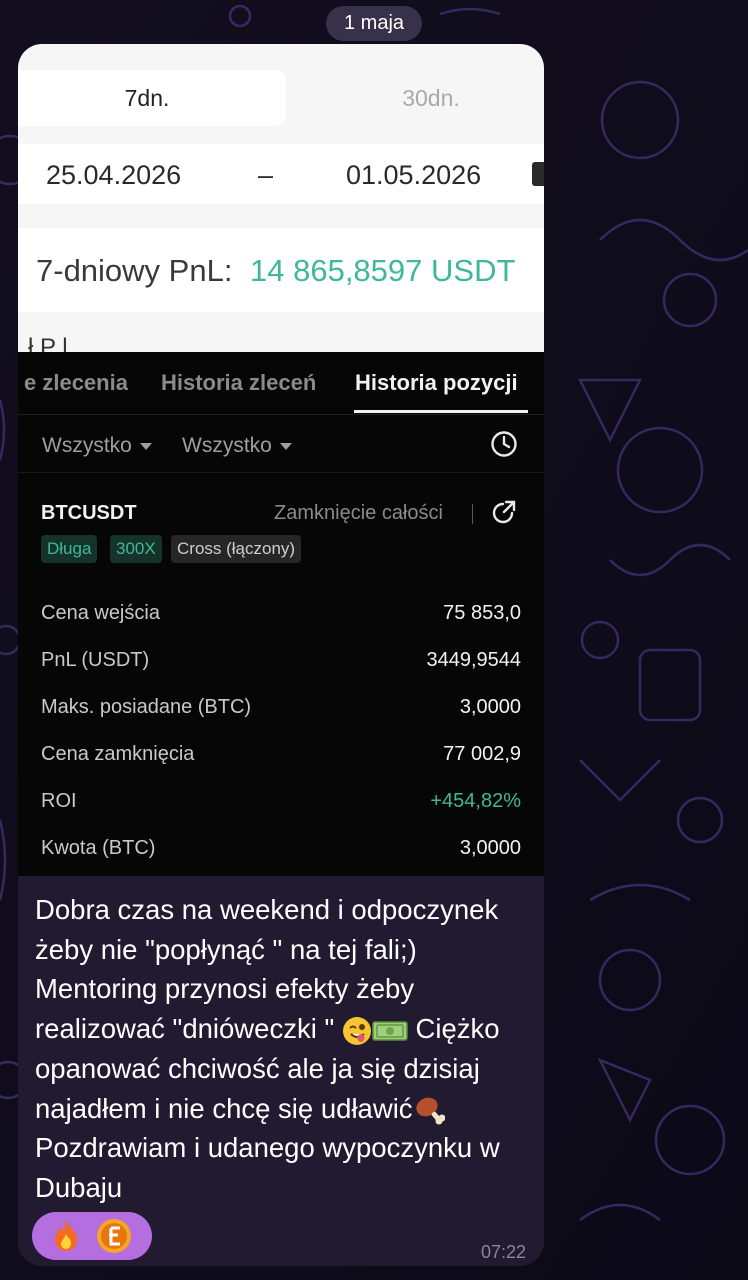 Image resolution: width=748 pixels, height=1280 pixels. I want to click on filter-2-label: Wszystko, so click(227, 445).